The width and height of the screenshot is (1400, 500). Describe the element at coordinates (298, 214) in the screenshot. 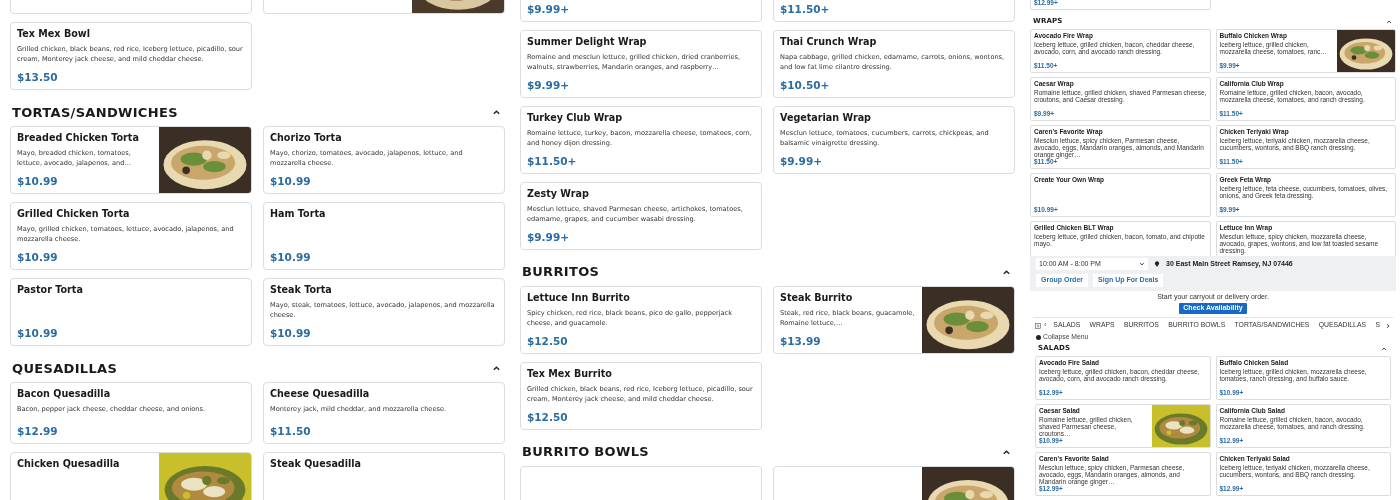

I see `item-name: Ham Torta` at that location.